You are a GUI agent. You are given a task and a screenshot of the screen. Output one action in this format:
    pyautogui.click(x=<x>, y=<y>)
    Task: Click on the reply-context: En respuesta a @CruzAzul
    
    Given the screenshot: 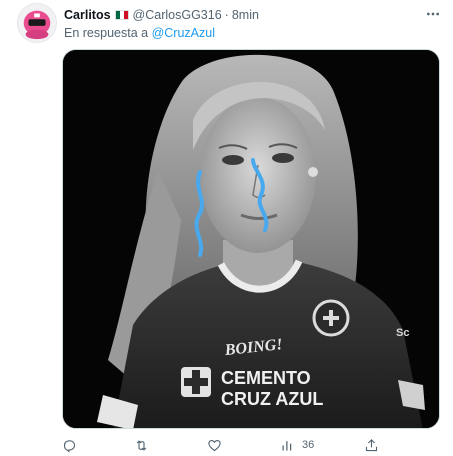 What is the action you would take?
    pyautogui.click(x=139, y=33)
    